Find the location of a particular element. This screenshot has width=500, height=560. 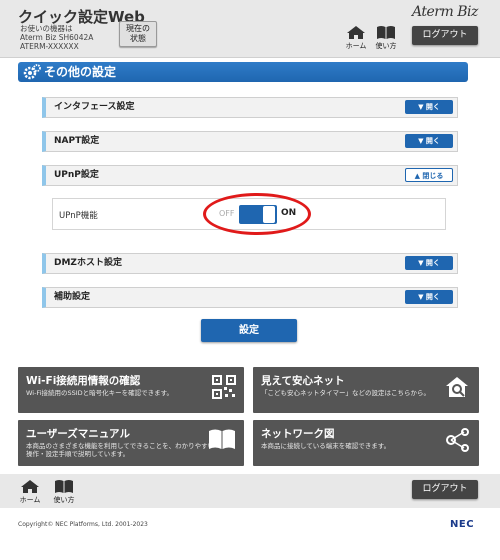

footer-bar: ホーム 使い方 ログアウト is located at coordinates (250, 491).